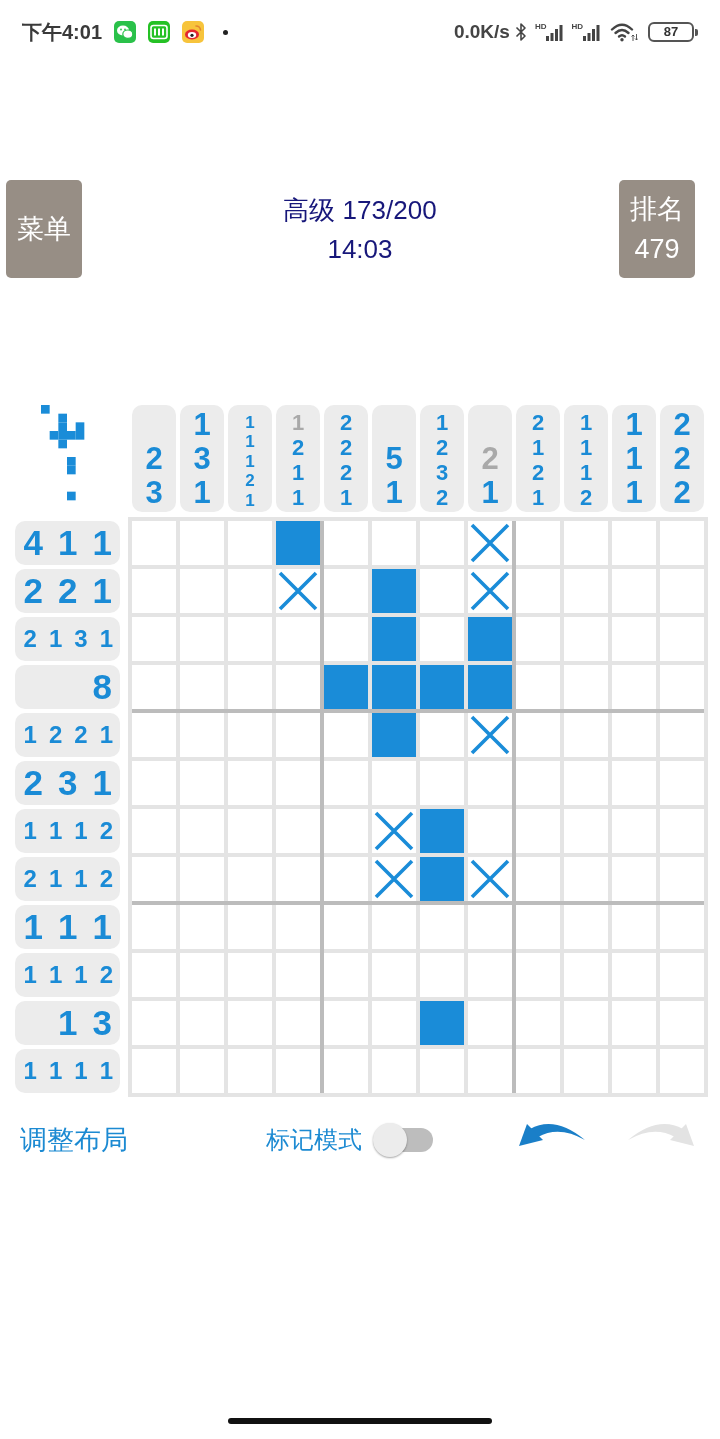  Describe the element at coordinates (74, 1140) in the screenshot. I see `adjust-layout-link: 调整布局` at that location.